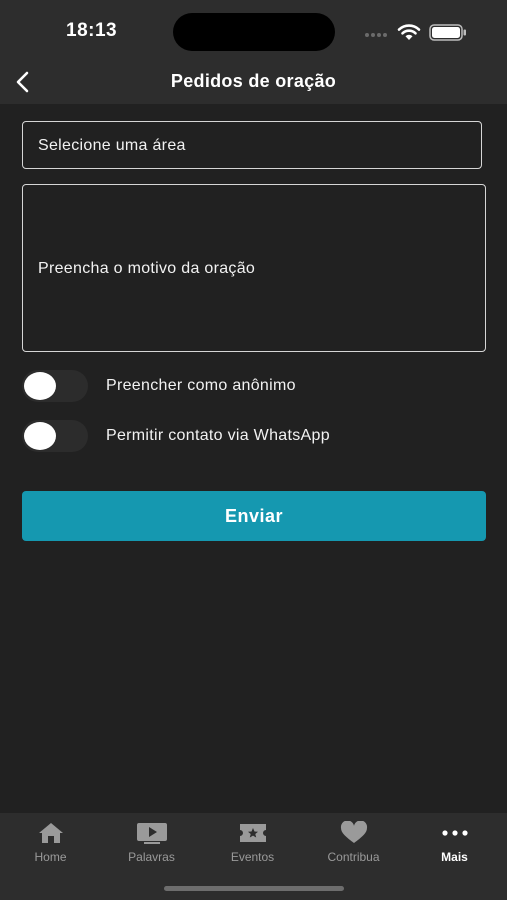  I want to click on home-icon, so click(50, 833).